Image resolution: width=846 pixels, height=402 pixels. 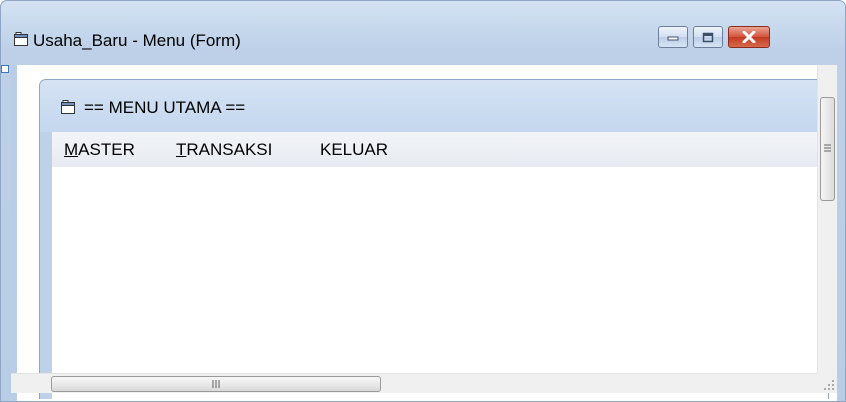 I want to click on maximize-button, so click(x=708, y=37).